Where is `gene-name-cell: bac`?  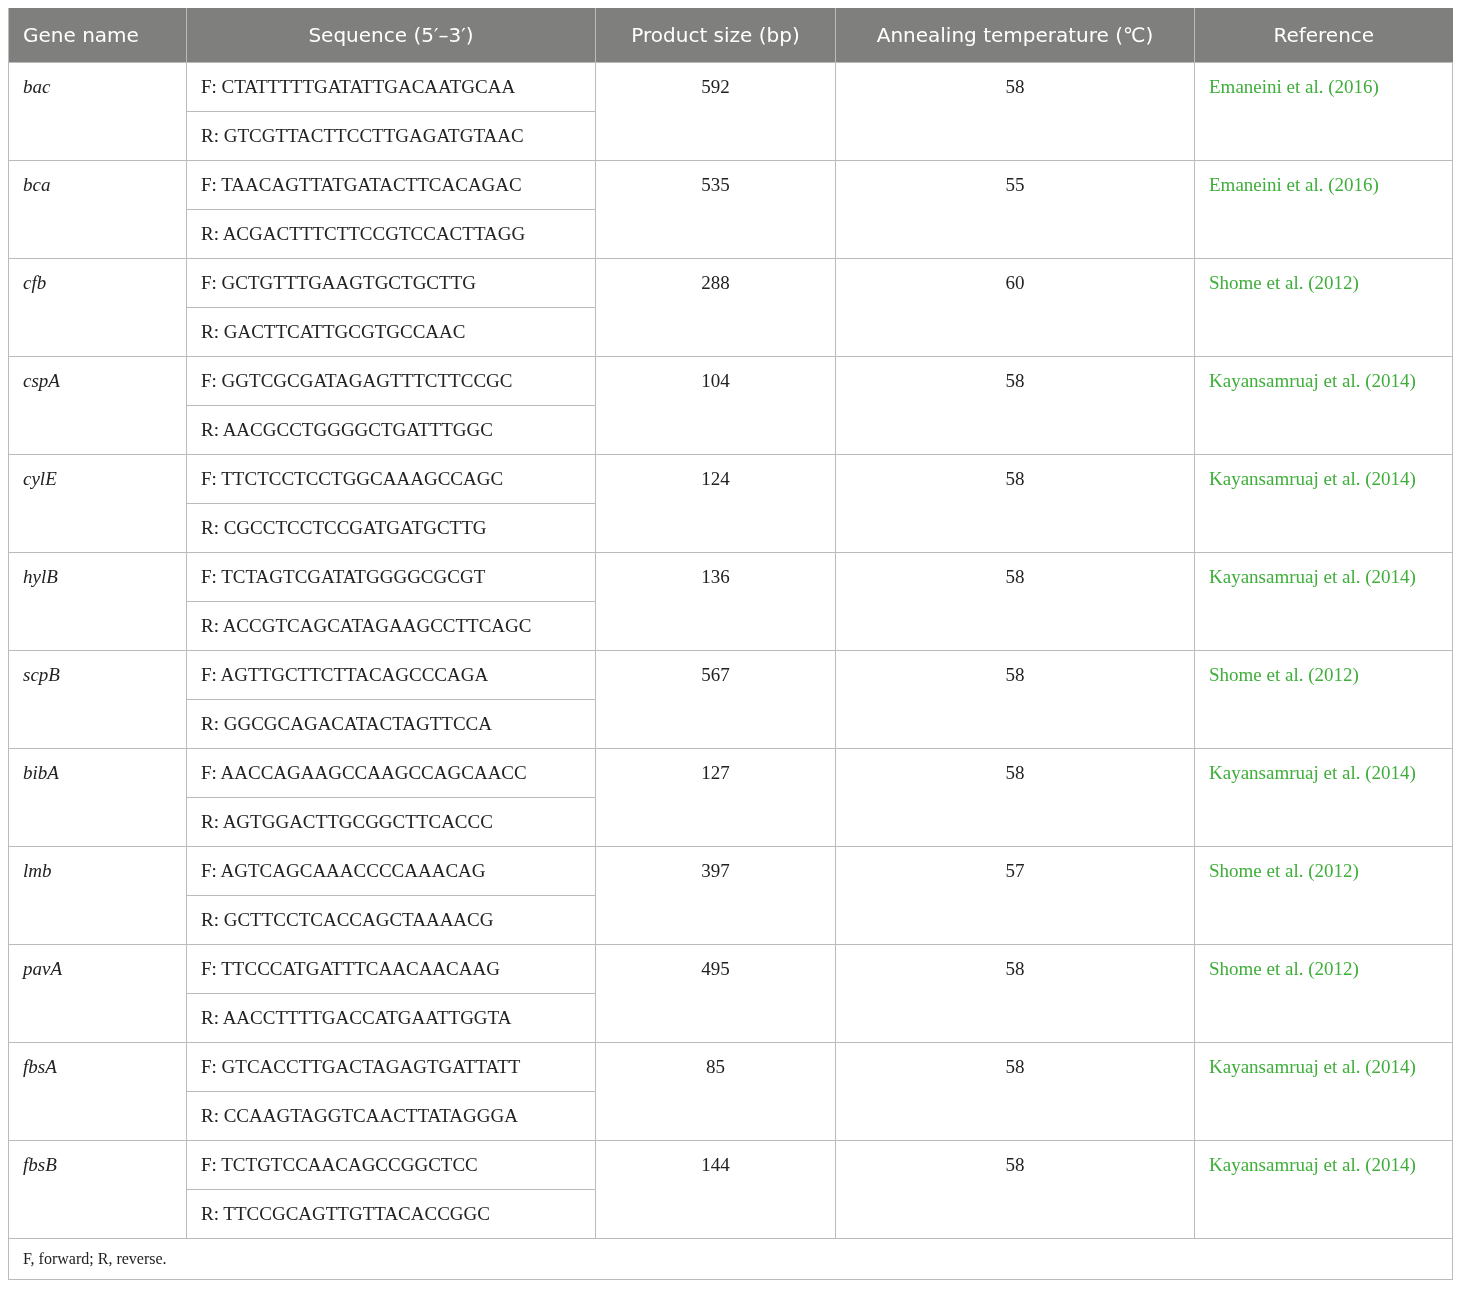
gene-name-cell: bac is located at coordinates (97, 111).